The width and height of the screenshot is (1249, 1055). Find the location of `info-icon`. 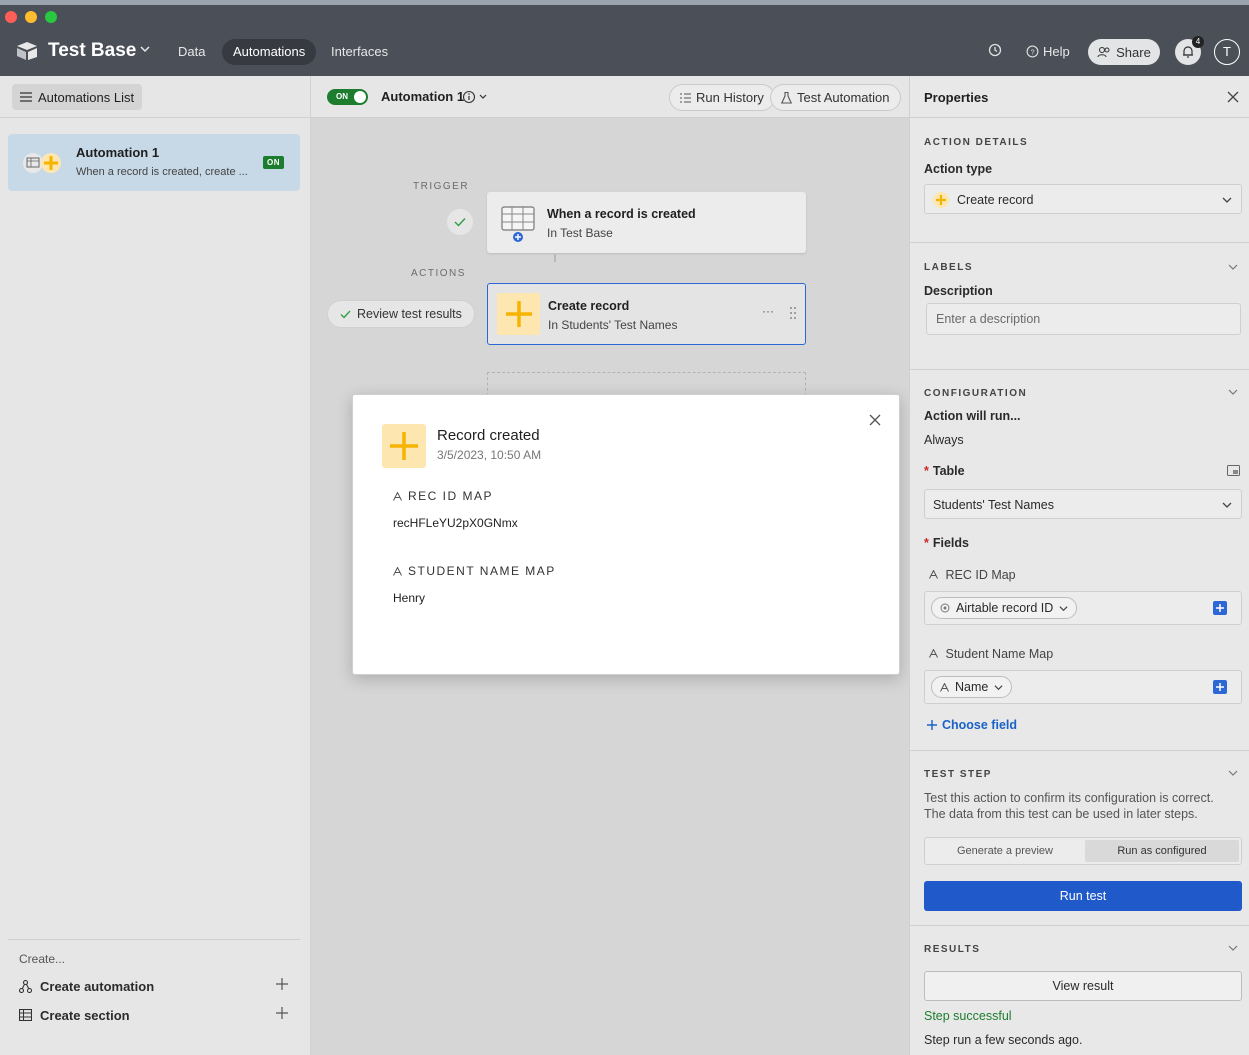

info-icon is located at coordinates (476, 97).